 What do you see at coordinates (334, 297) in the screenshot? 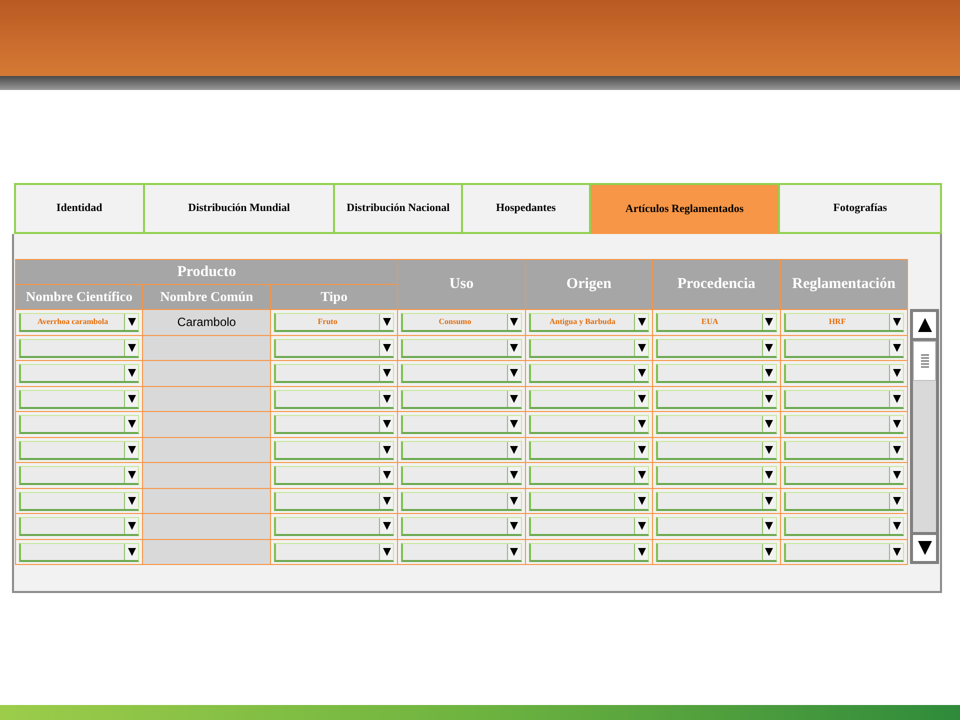
I see `column-header: Tipo` at bounding box center [334, 297].